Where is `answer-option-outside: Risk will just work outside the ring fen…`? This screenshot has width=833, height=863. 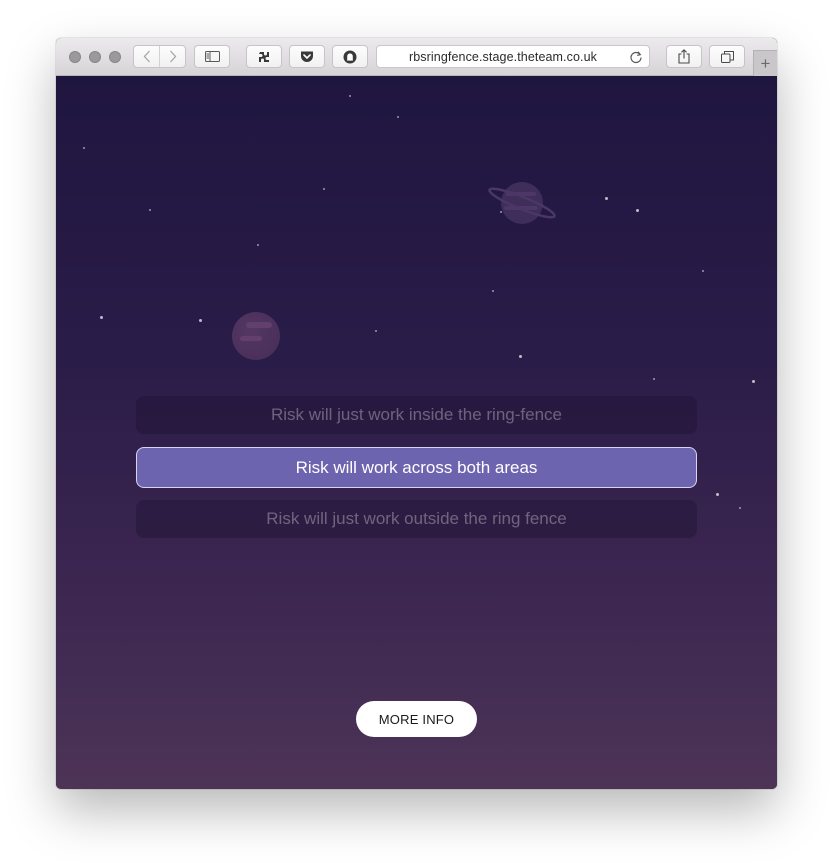 answer-option-outside: Risk will just work outside the ring fen… is located at coordinates (416, 519).